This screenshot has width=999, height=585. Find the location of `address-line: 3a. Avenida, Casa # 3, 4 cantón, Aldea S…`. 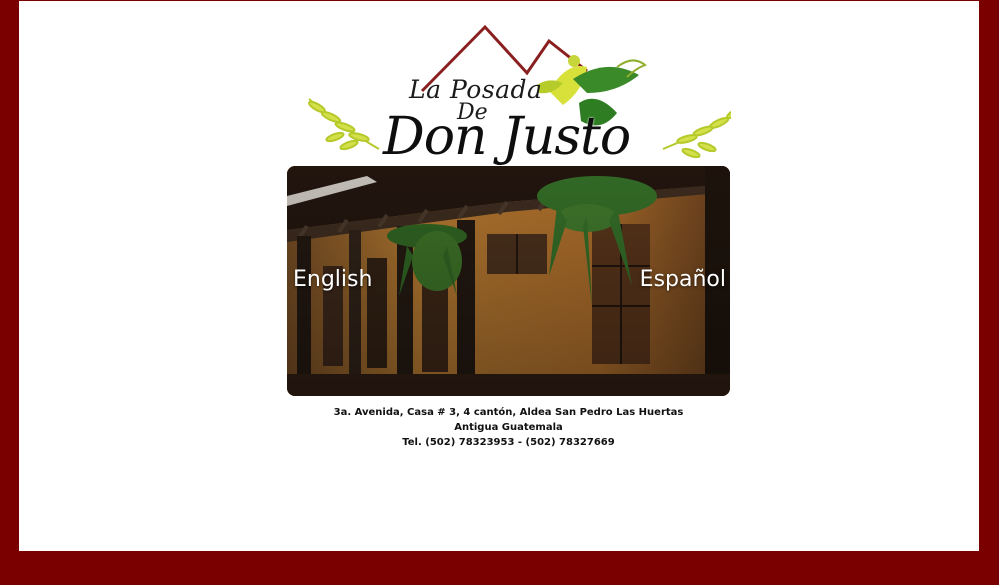

address-line: 3a. Avenida, Casa # 3, 4 cantón, Aldea S… is located at coordinates (508, 412).